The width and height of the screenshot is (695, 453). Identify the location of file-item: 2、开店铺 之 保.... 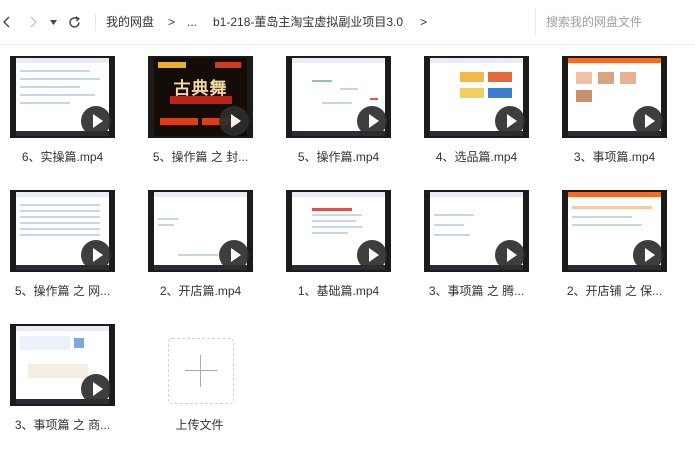
(614, 251).